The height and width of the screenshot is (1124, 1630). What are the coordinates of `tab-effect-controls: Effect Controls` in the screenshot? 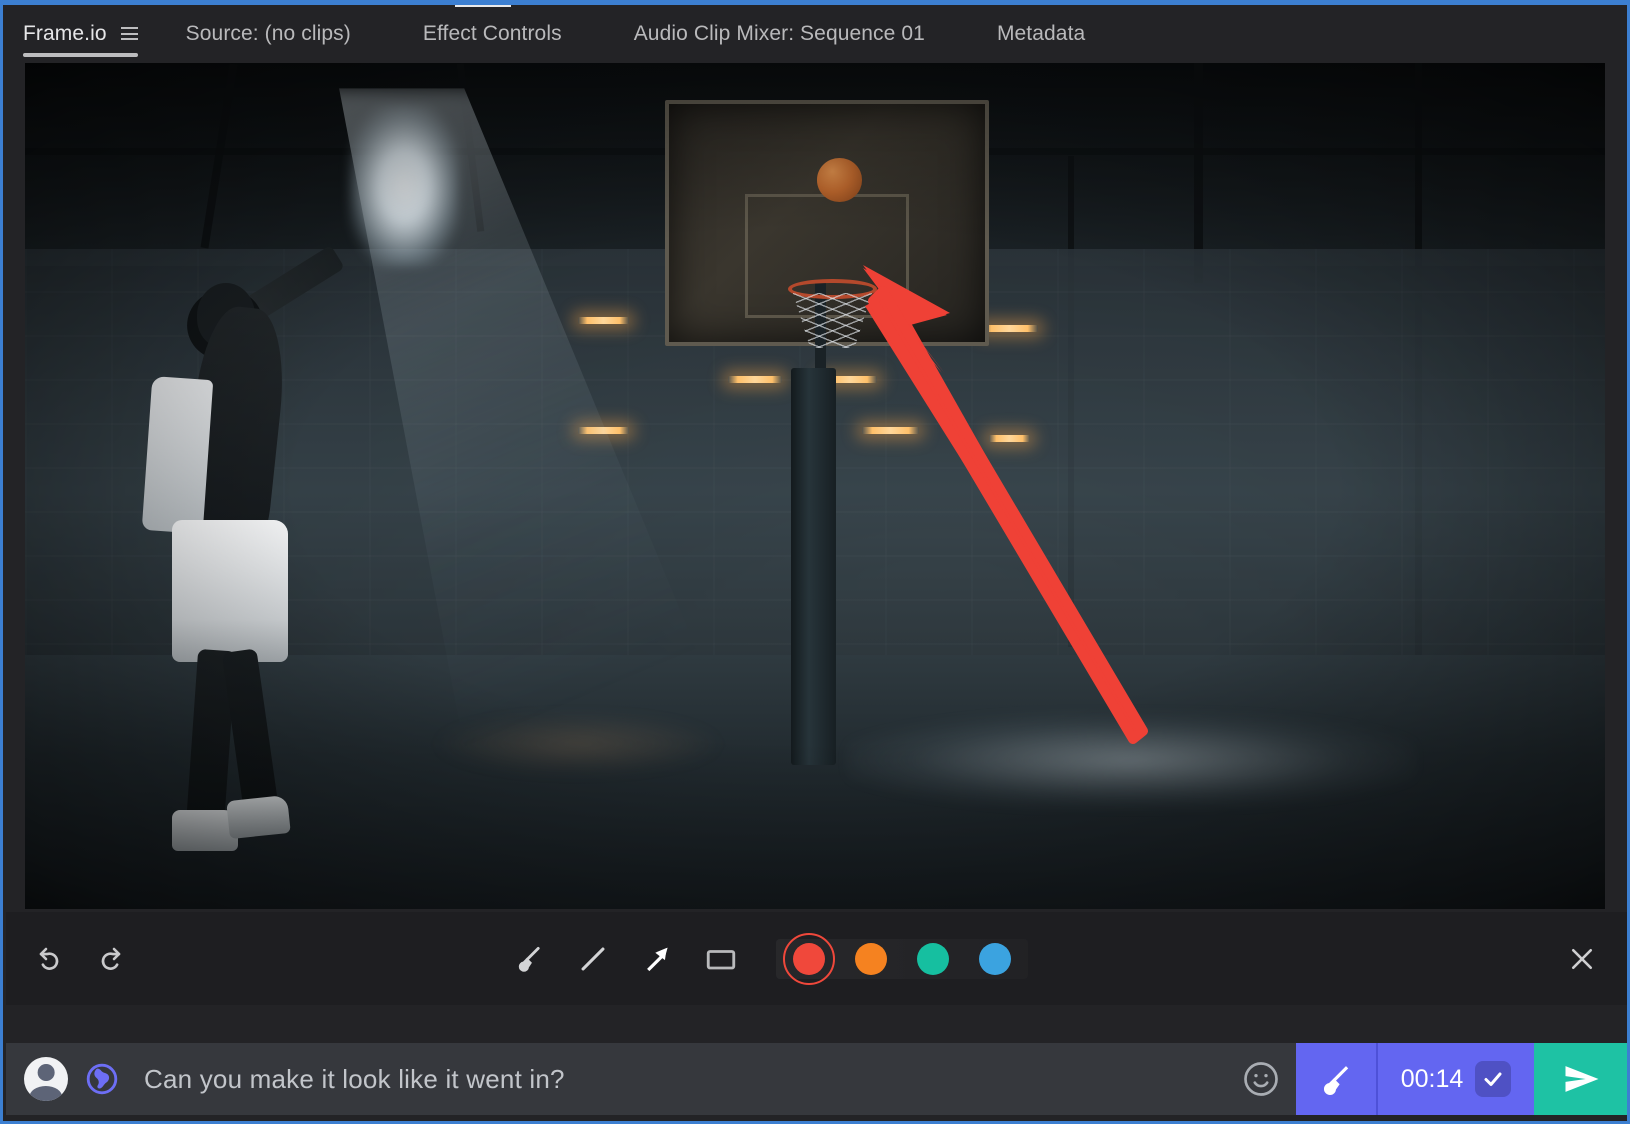 It's located at (492, 33).